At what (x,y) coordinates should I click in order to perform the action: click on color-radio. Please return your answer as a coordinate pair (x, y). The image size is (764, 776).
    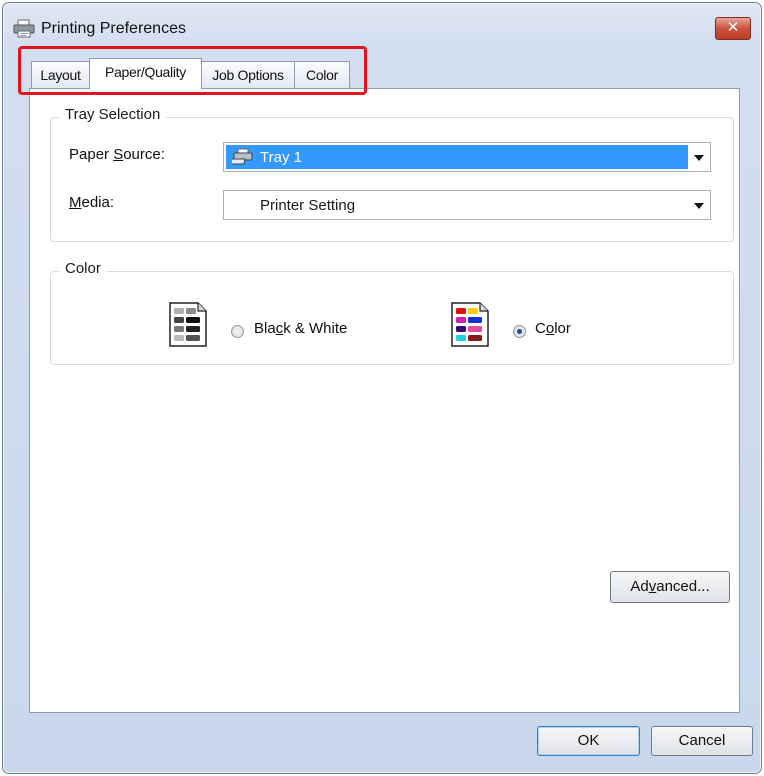
    Looking at the image, I should click on (519, 331).